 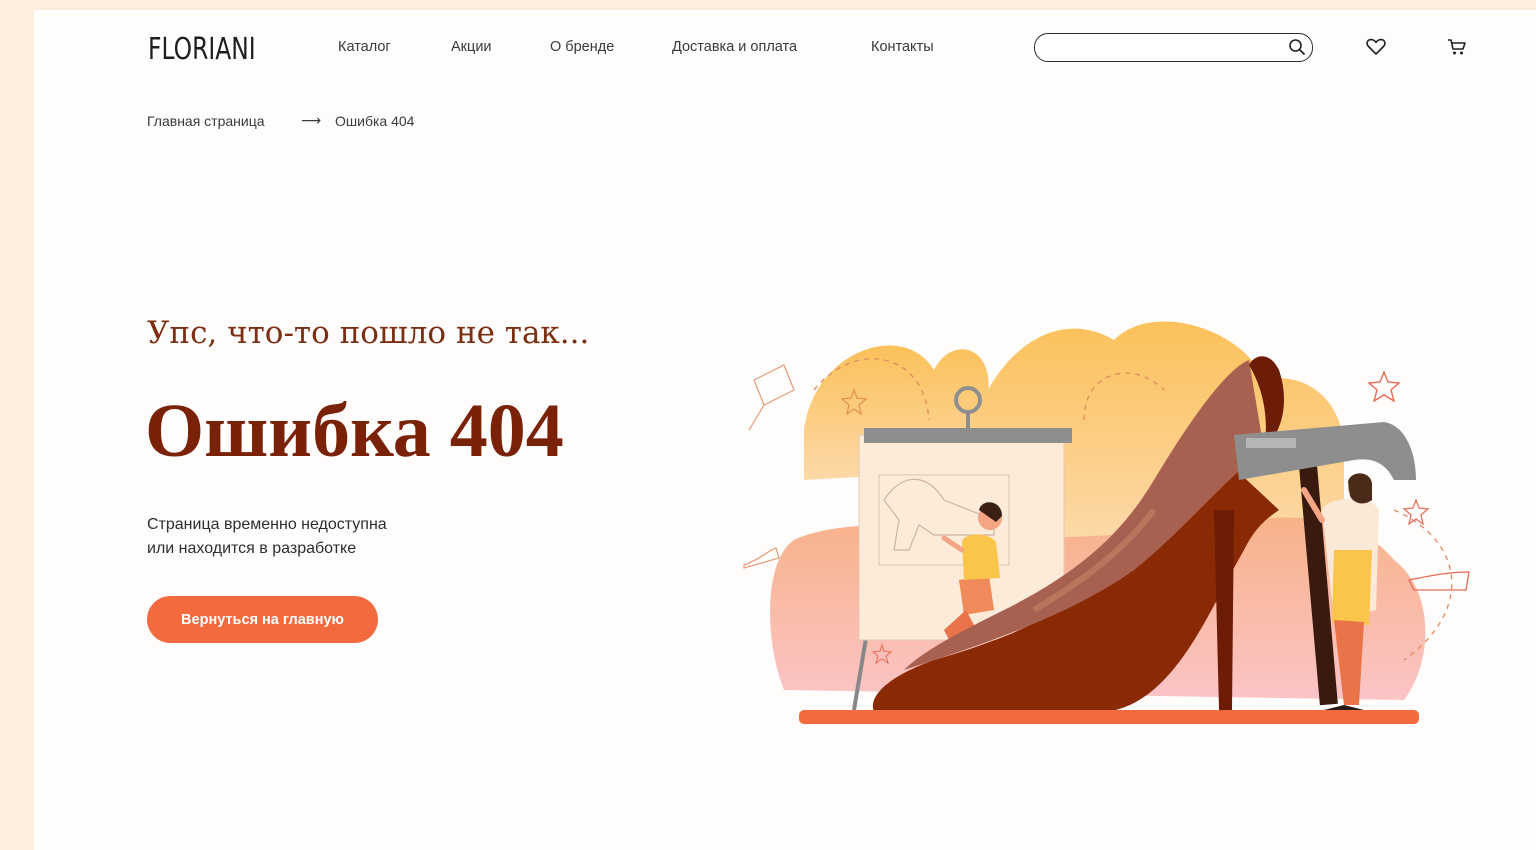 What do you see at coordinates (1384, 386) in the screenshot?
I see `star-decoration` at bounding box center [1384, 386].